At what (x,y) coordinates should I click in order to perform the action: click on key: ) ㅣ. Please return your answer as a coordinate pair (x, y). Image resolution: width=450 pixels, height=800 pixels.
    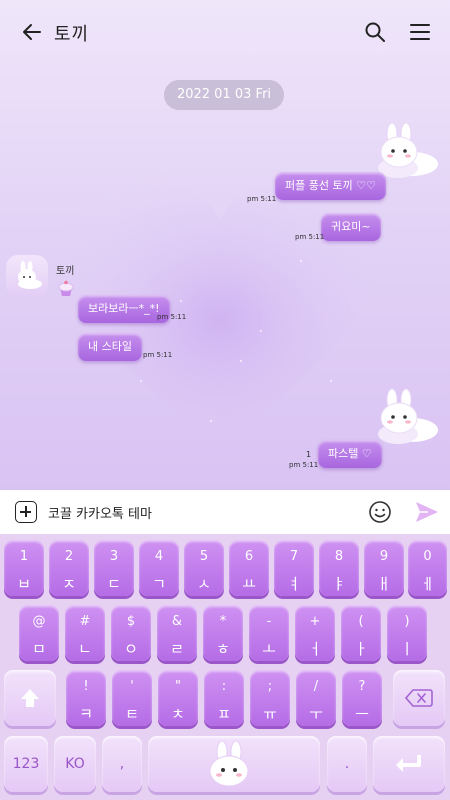
    Looking at the image, I should click on (407, 633).